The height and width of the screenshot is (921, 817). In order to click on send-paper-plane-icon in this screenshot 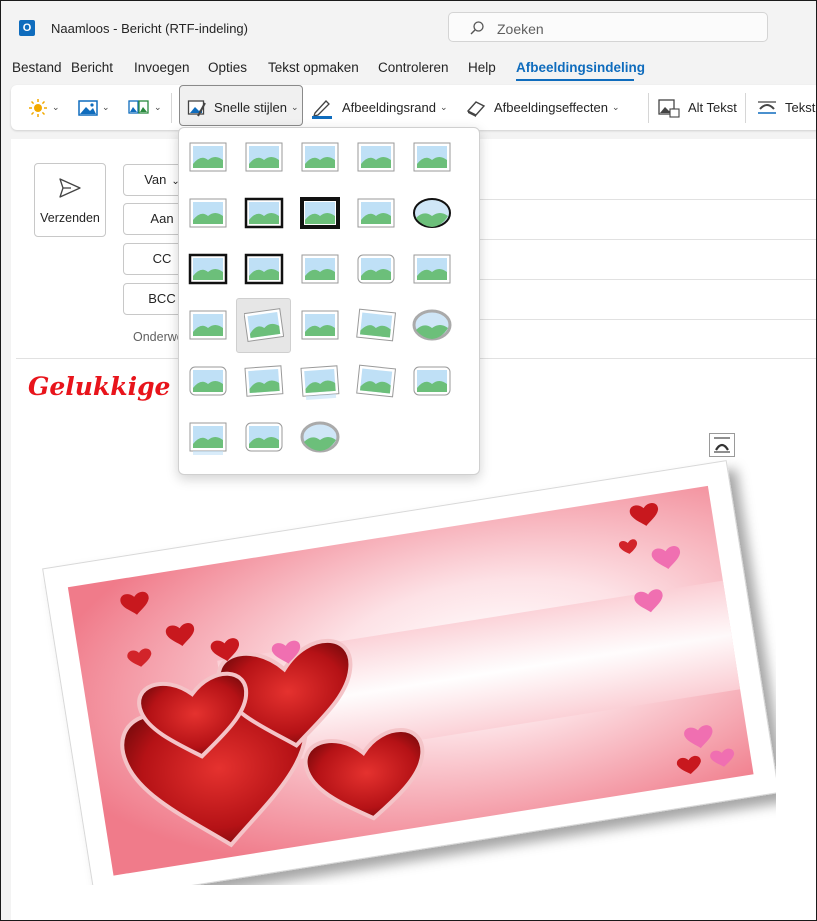, I will do `click(70, 188)`.